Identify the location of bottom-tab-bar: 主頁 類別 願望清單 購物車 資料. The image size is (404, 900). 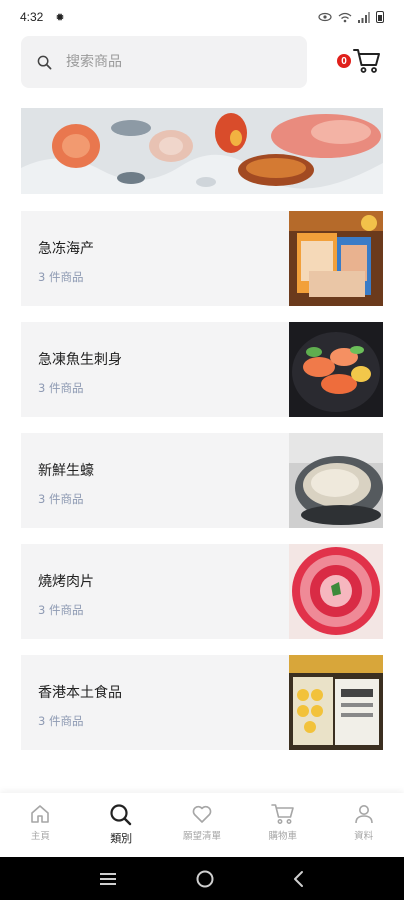
(202, 825).